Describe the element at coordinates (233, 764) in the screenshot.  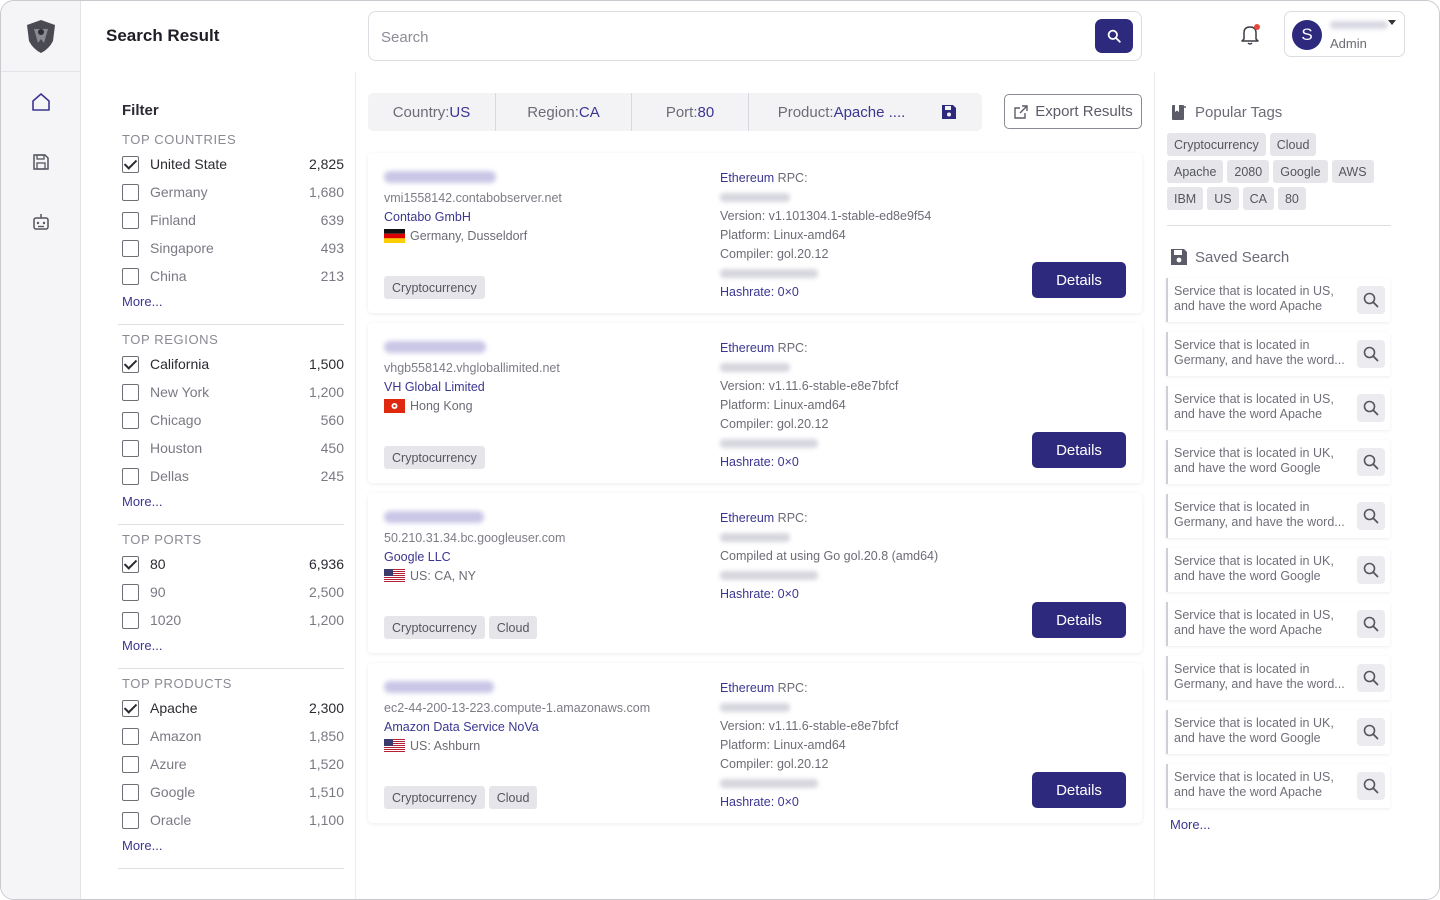
I see `filter-option: Azure 1,520` at that location.